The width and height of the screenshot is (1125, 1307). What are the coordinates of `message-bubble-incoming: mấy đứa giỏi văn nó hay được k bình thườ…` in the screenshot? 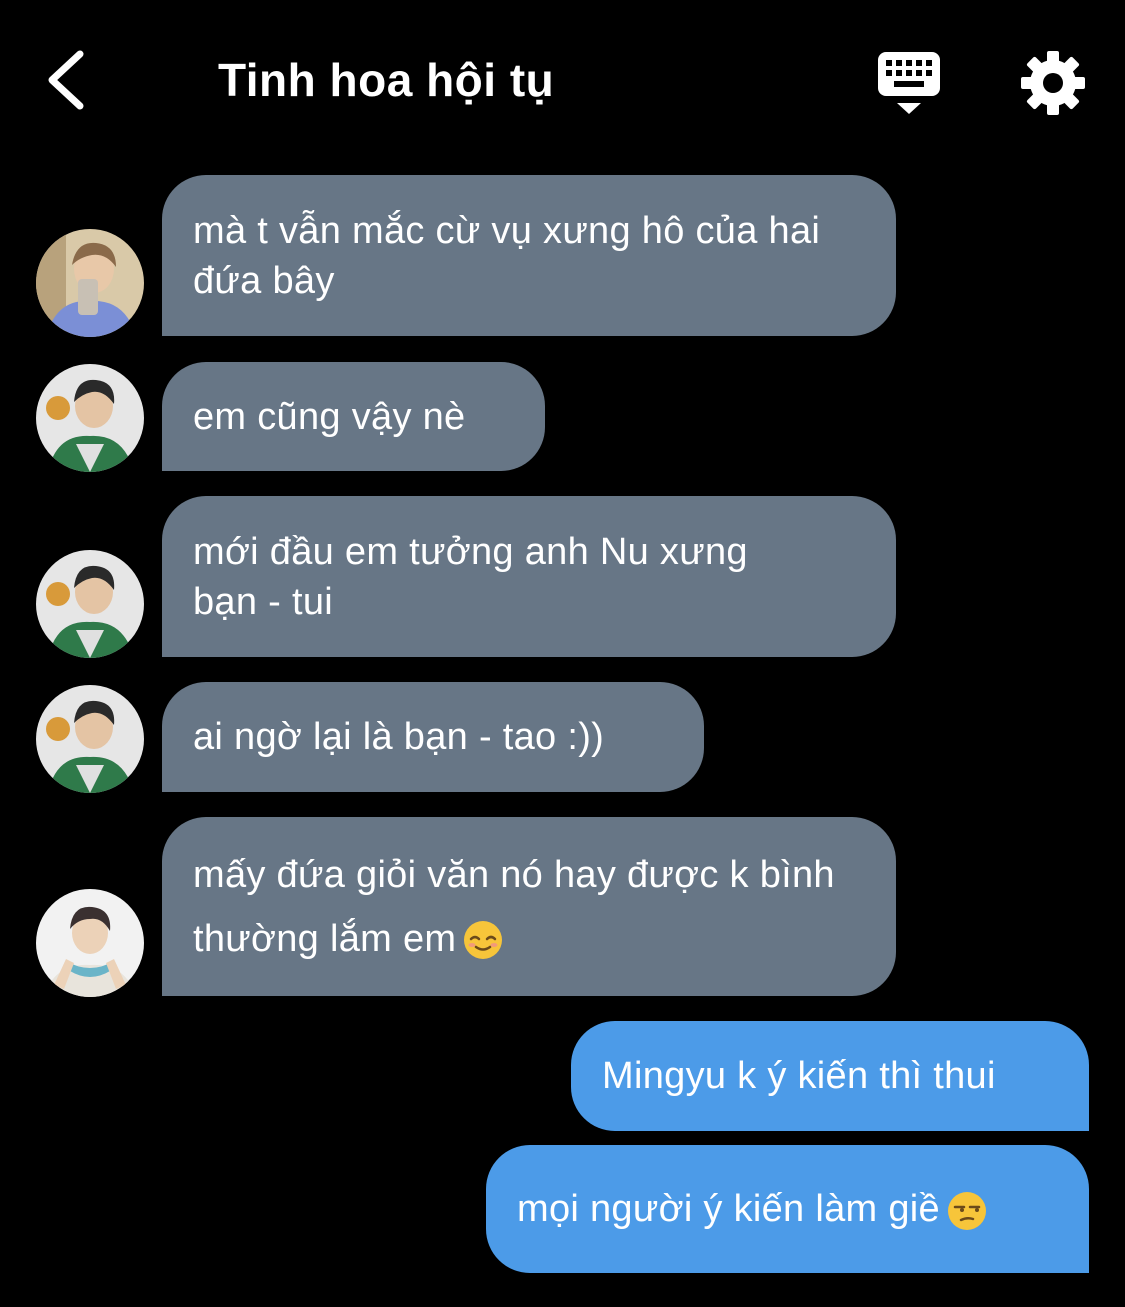 It's located at (529, 906).